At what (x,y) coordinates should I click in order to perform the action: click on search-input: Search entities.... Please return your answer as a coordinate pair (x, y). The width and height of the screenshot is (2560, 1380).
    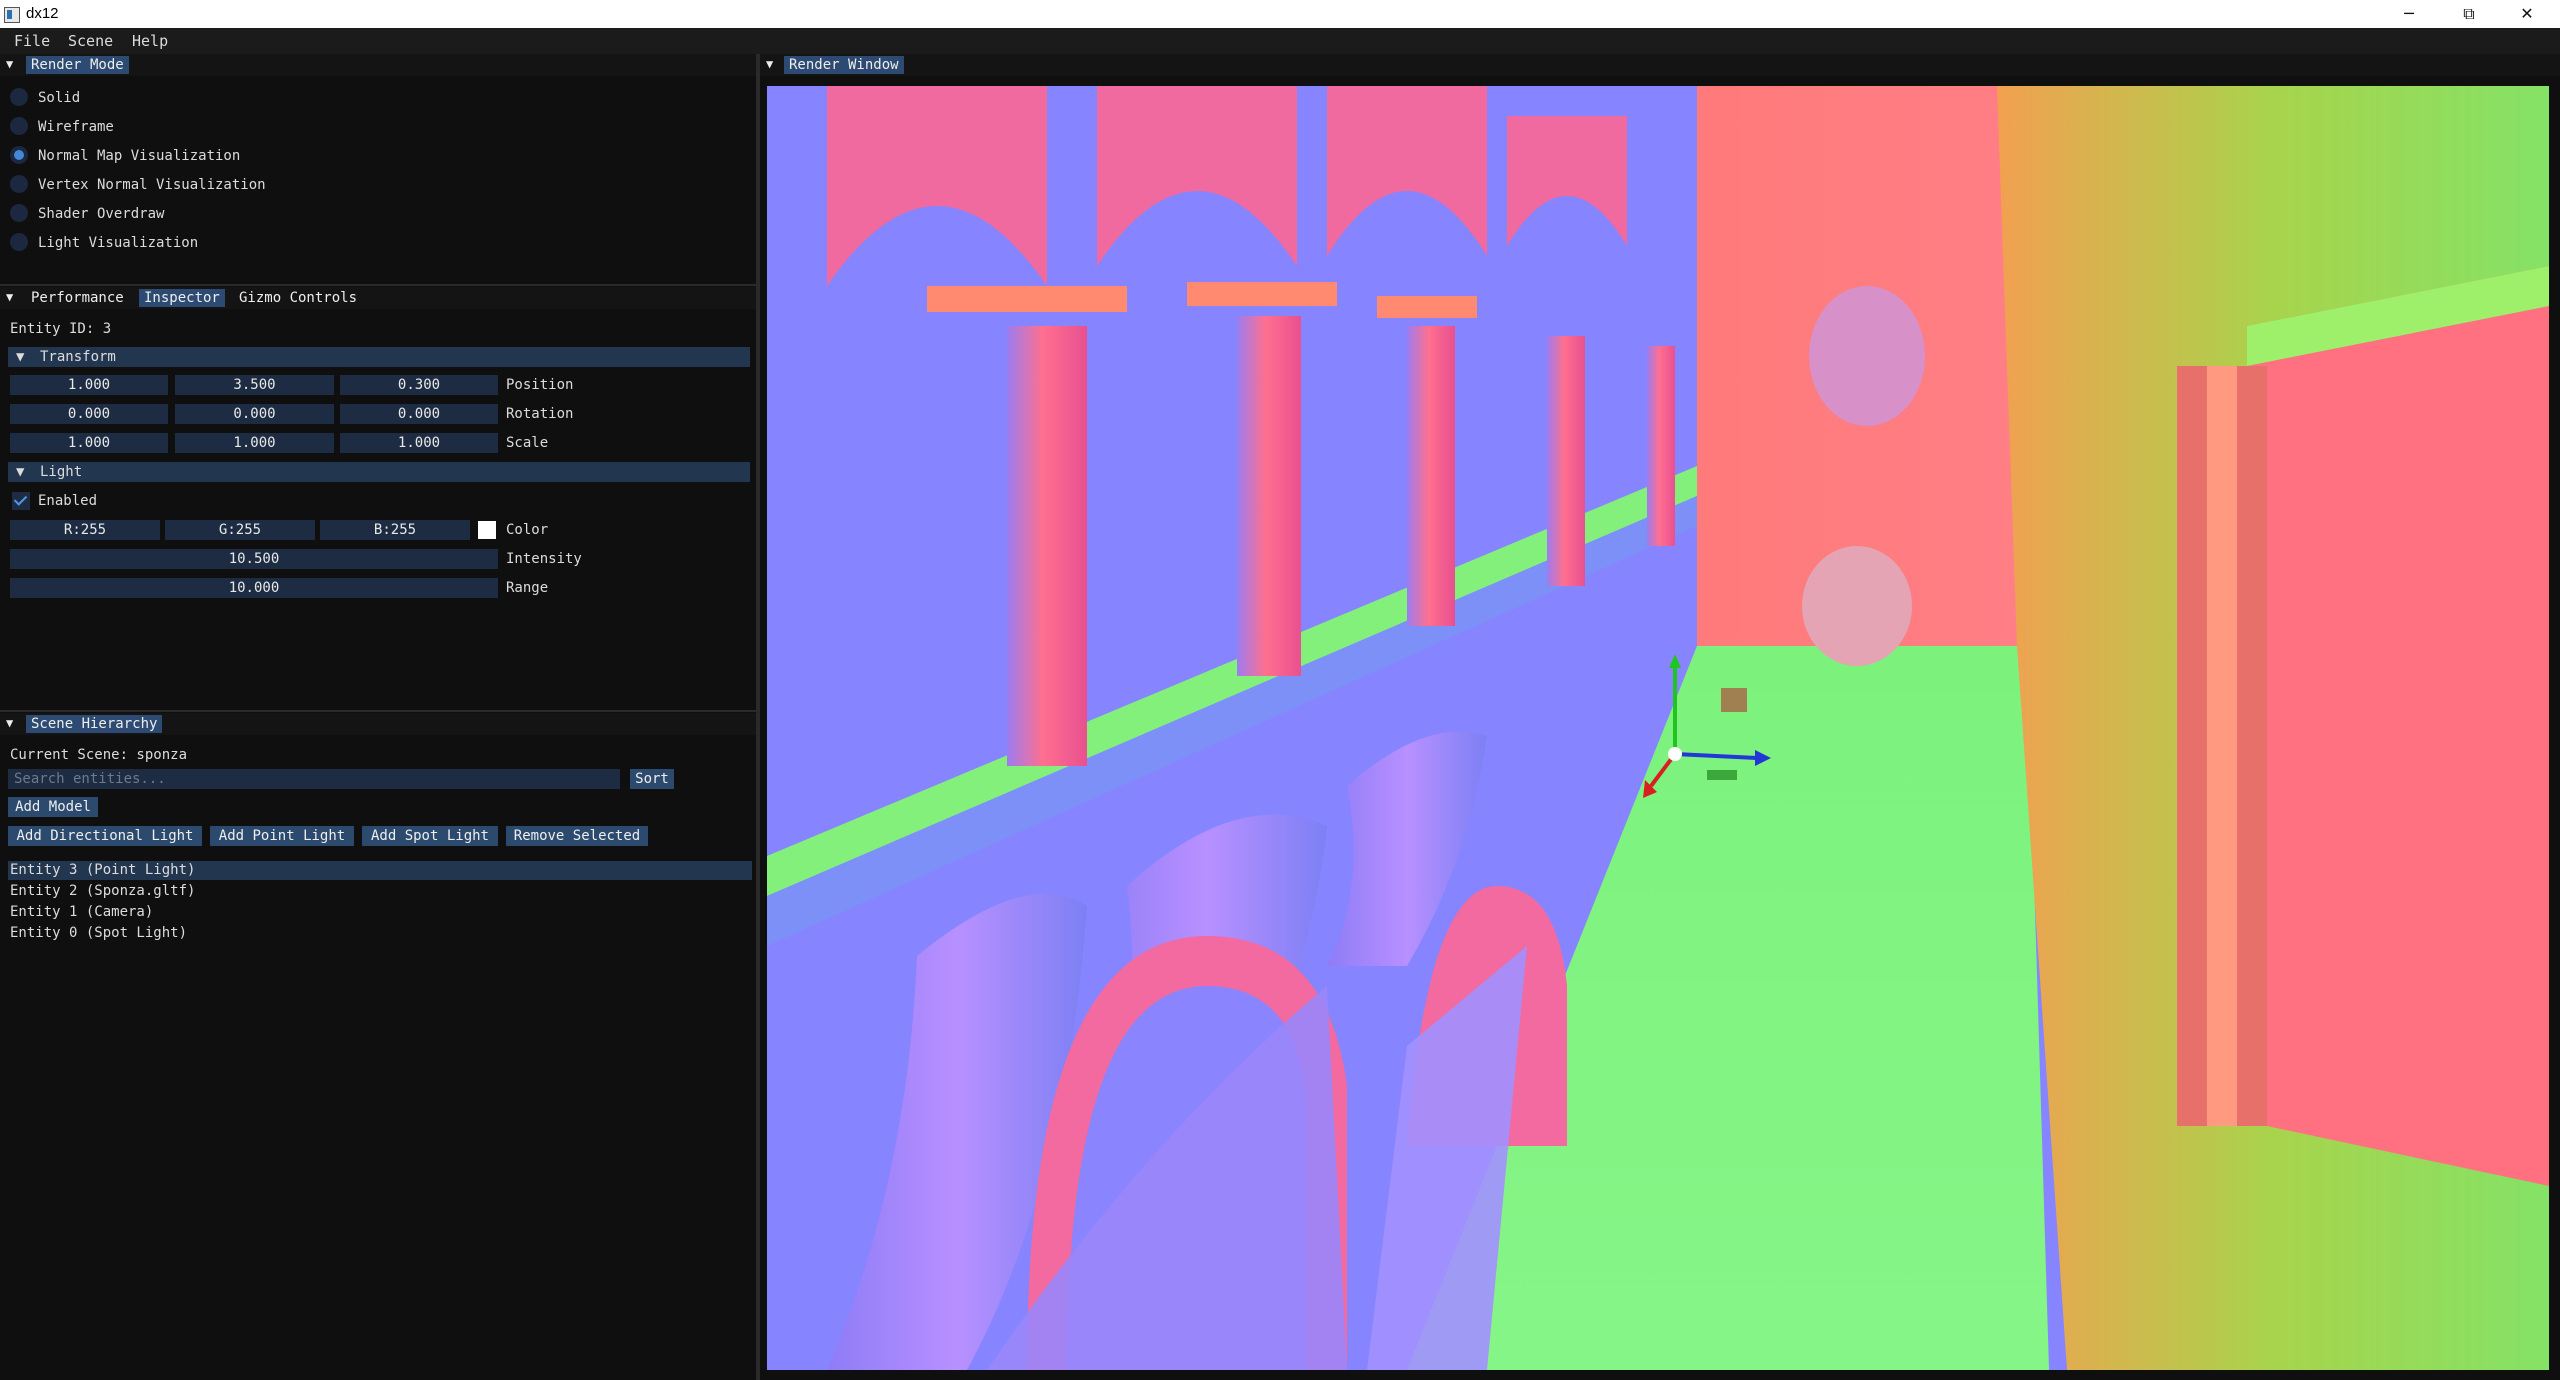
    Looking at the image, I should click on (314, 779).